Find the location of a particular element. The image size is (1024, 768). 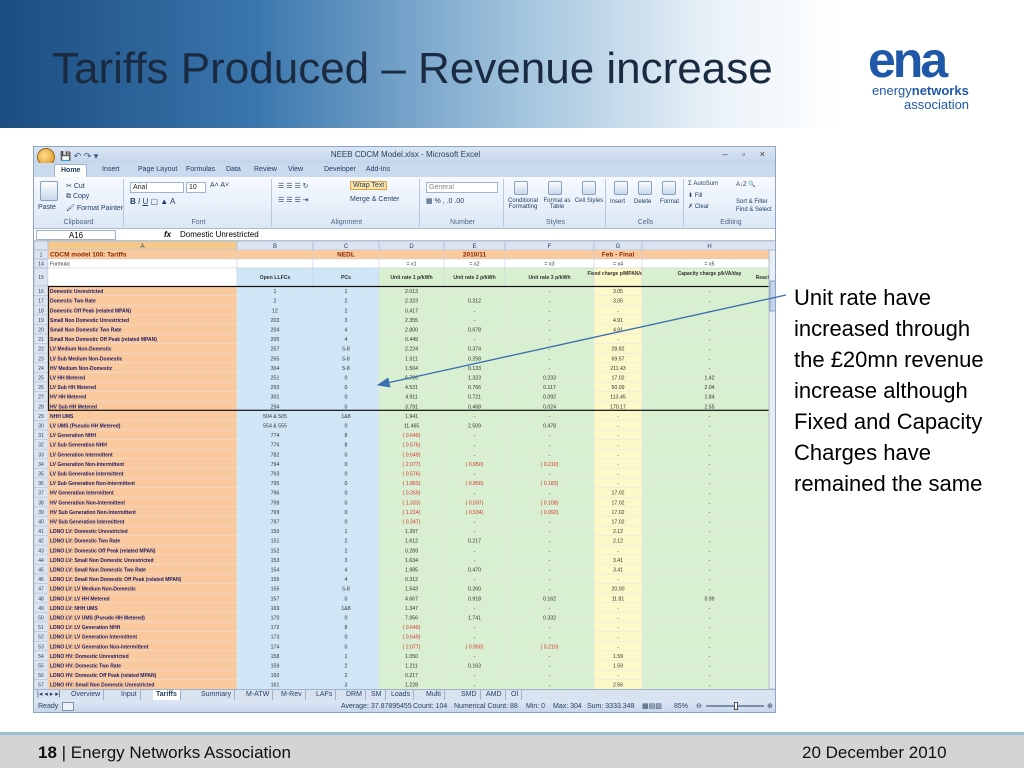

cell-value: 0.468 is located at coordinates (474, 407).